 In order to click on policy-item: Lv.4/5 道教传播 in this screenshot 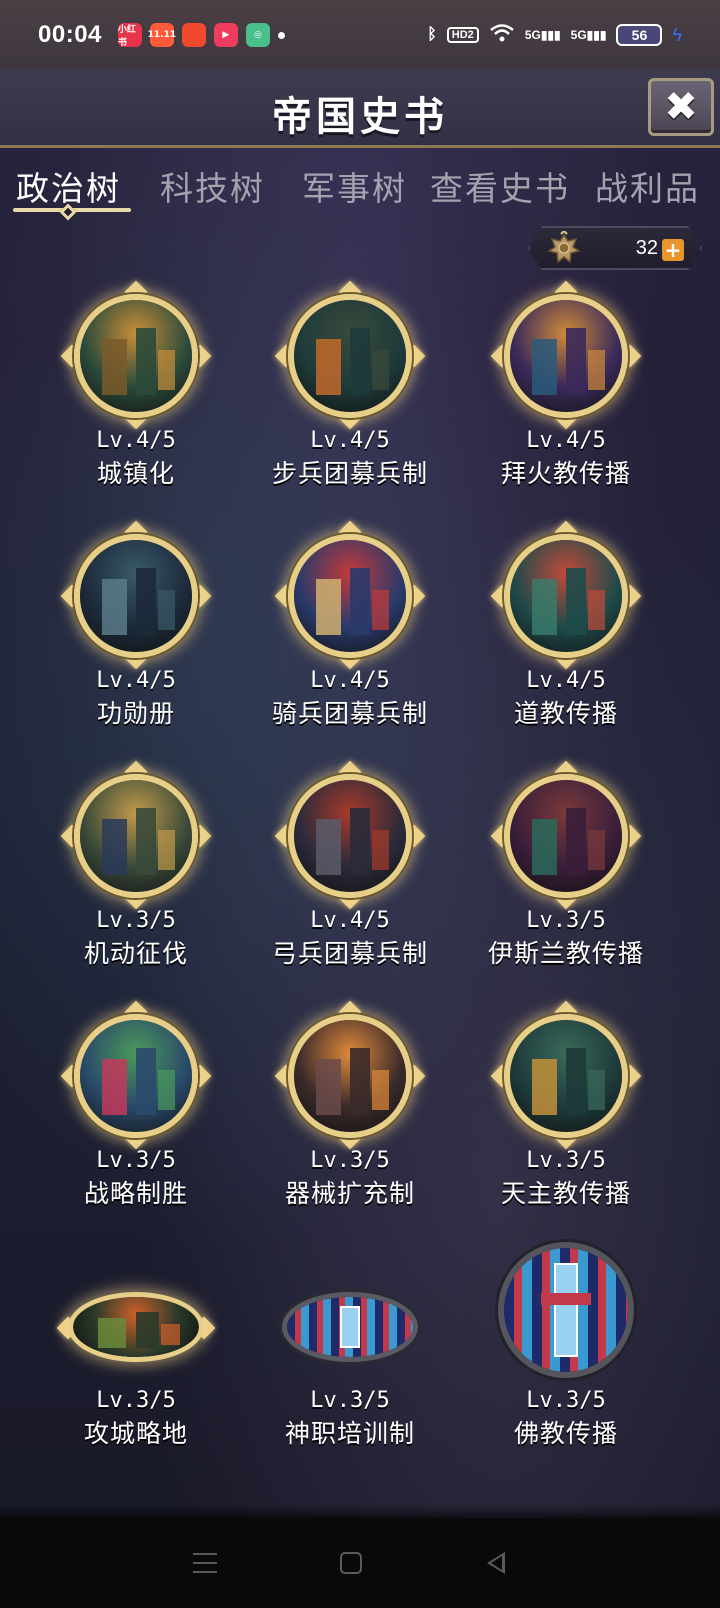, I will do `click(566, 635)`.